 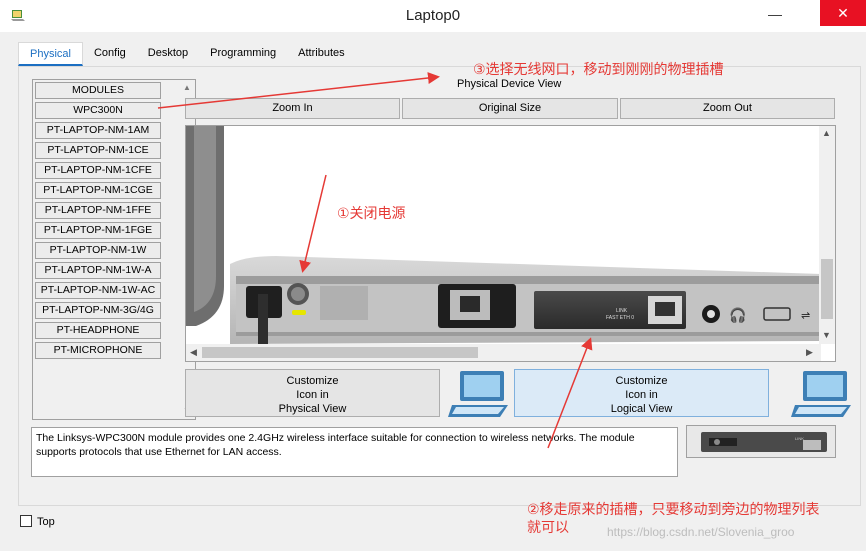 What do you see at coordinates (727, 108) in the screenshot?
I see `zoom-out-button: Zoom Out` at bounding box center [727, 108].